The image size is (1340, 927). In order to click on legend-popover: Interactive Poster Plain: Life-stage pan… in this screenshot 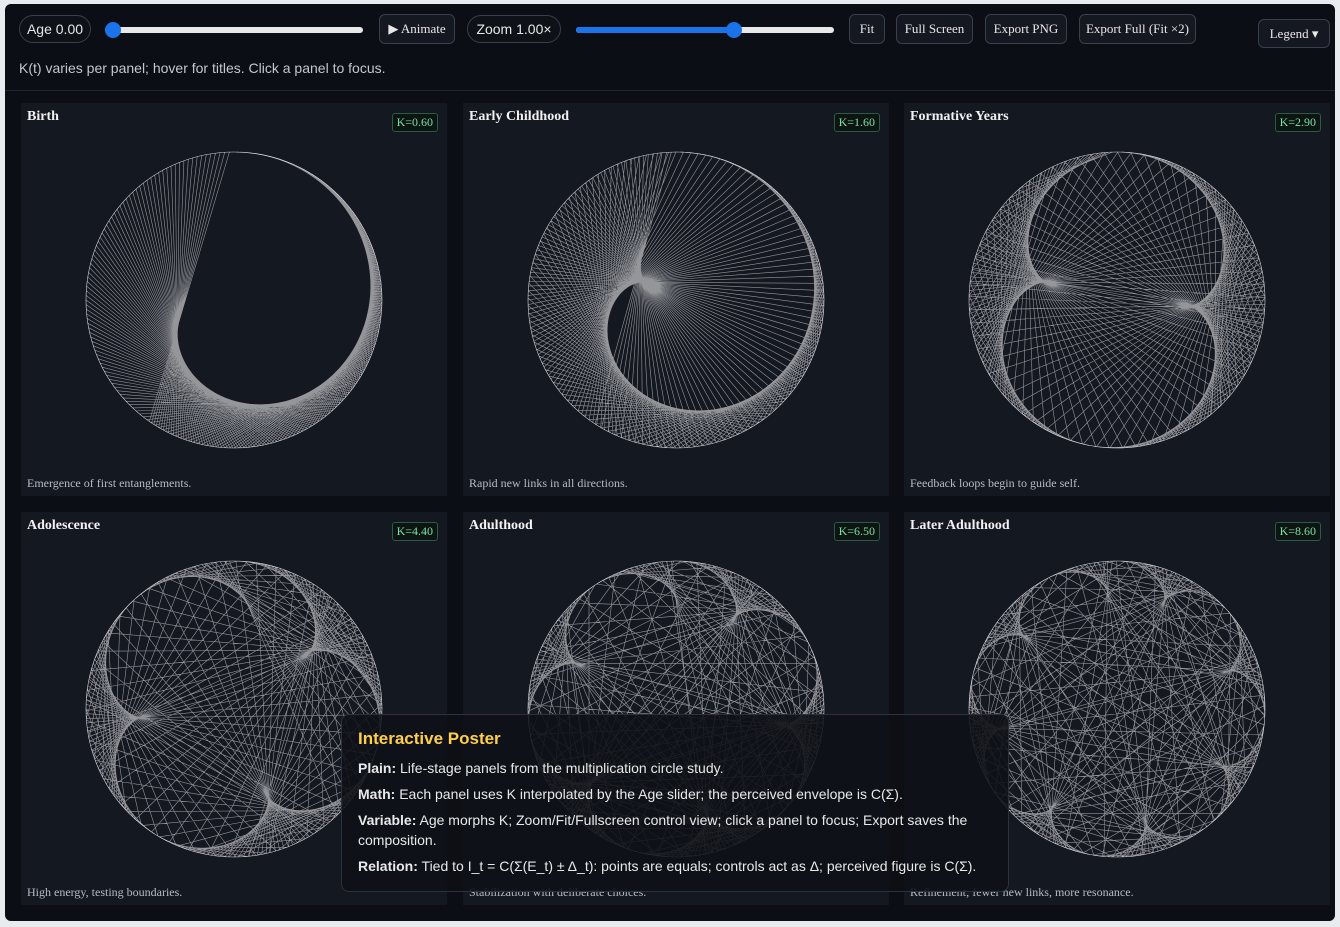, I will do `click(675, 803)`.